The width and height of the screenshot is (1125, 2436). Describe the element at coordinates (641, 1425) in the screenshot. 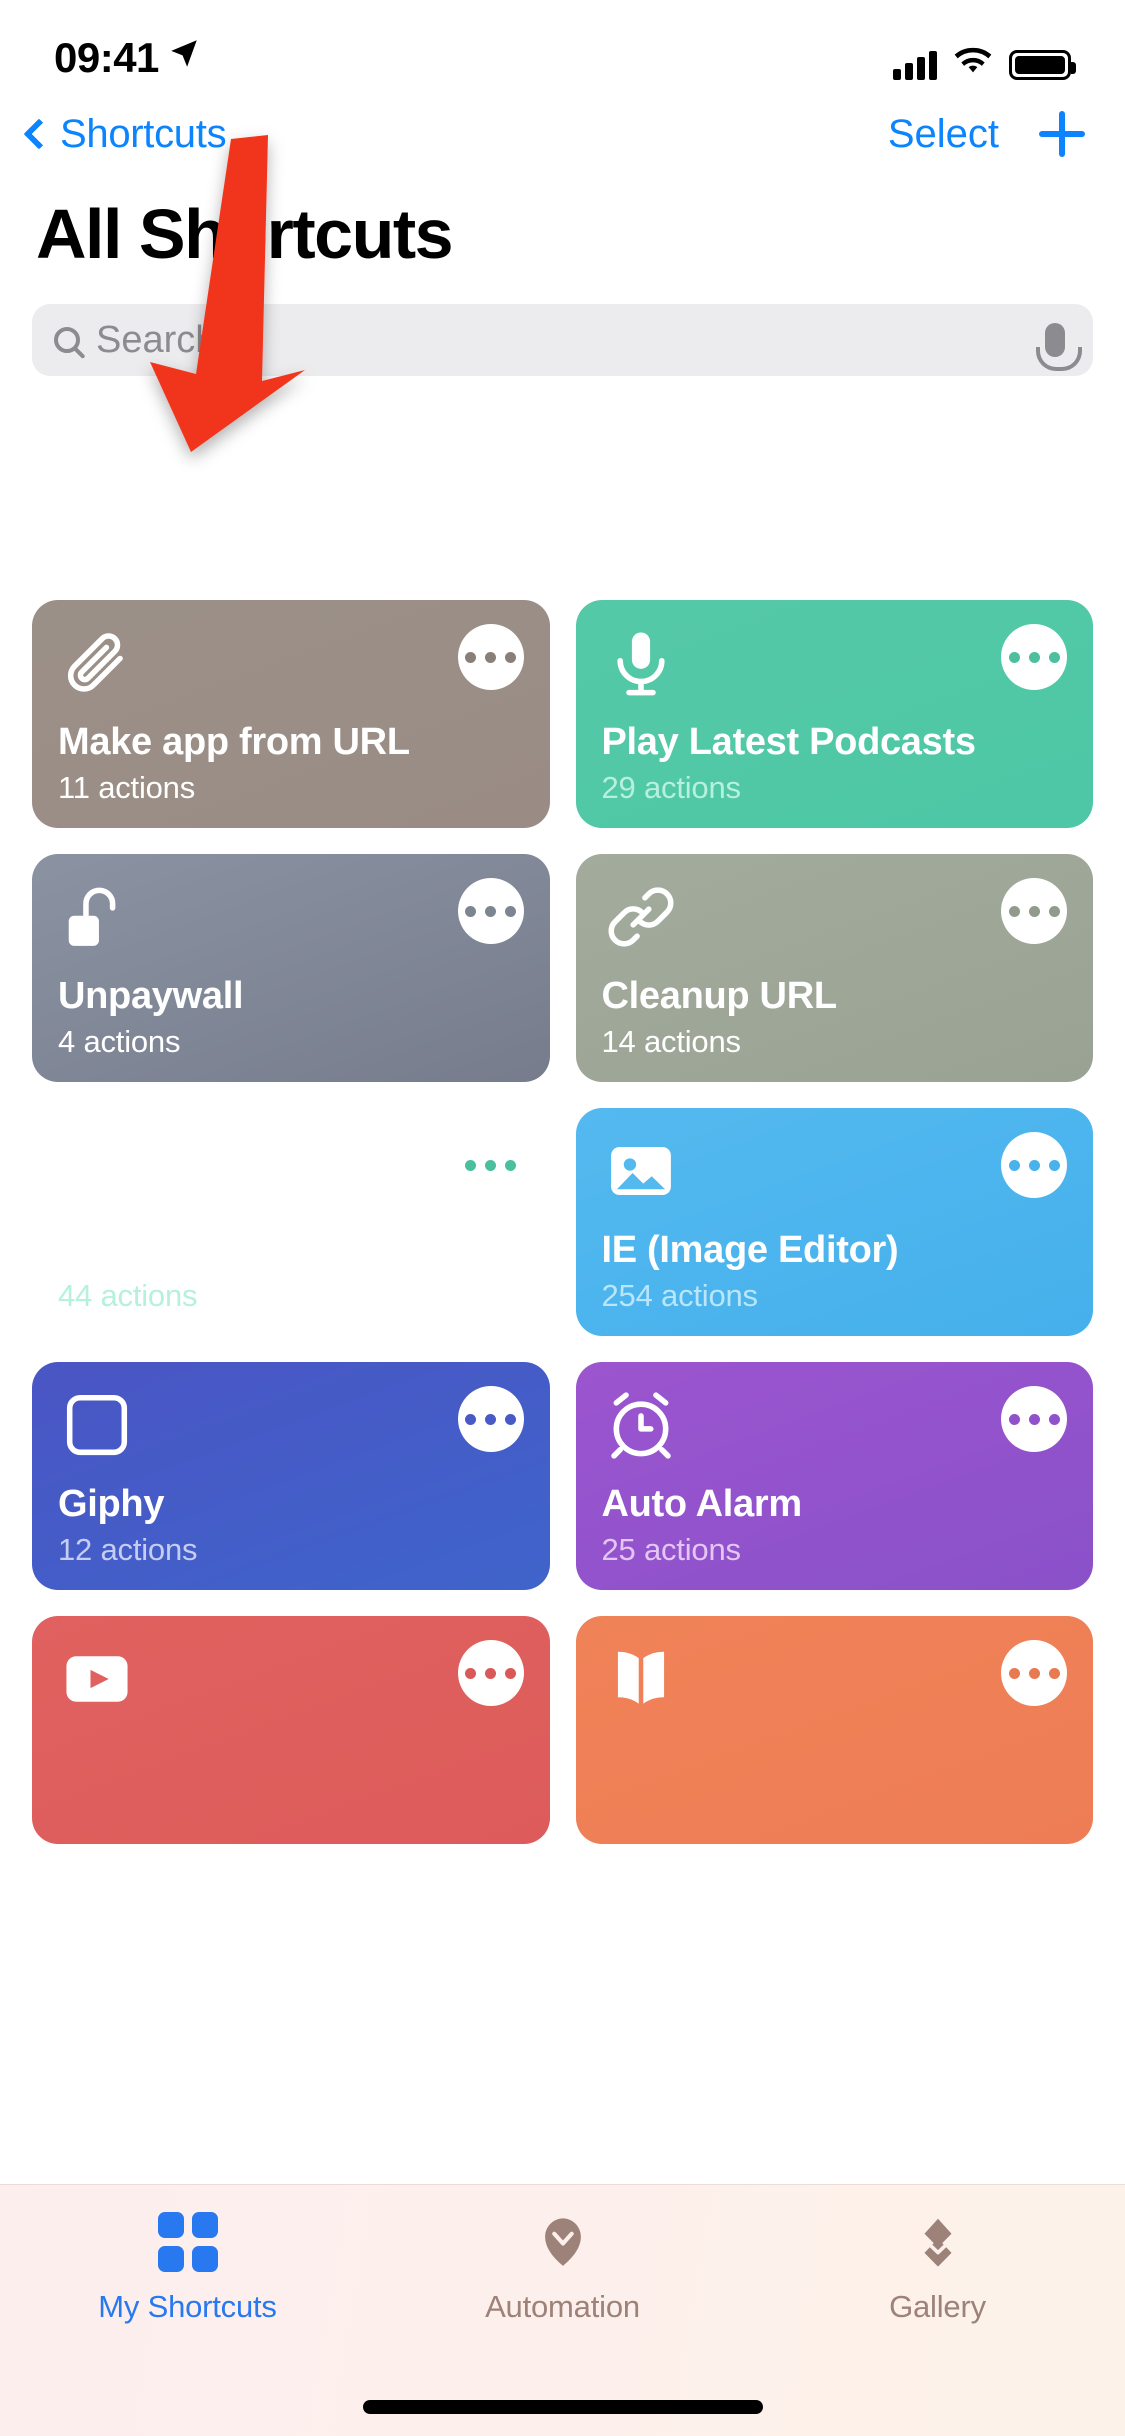

I see `alarm-clock-icon` at that location.